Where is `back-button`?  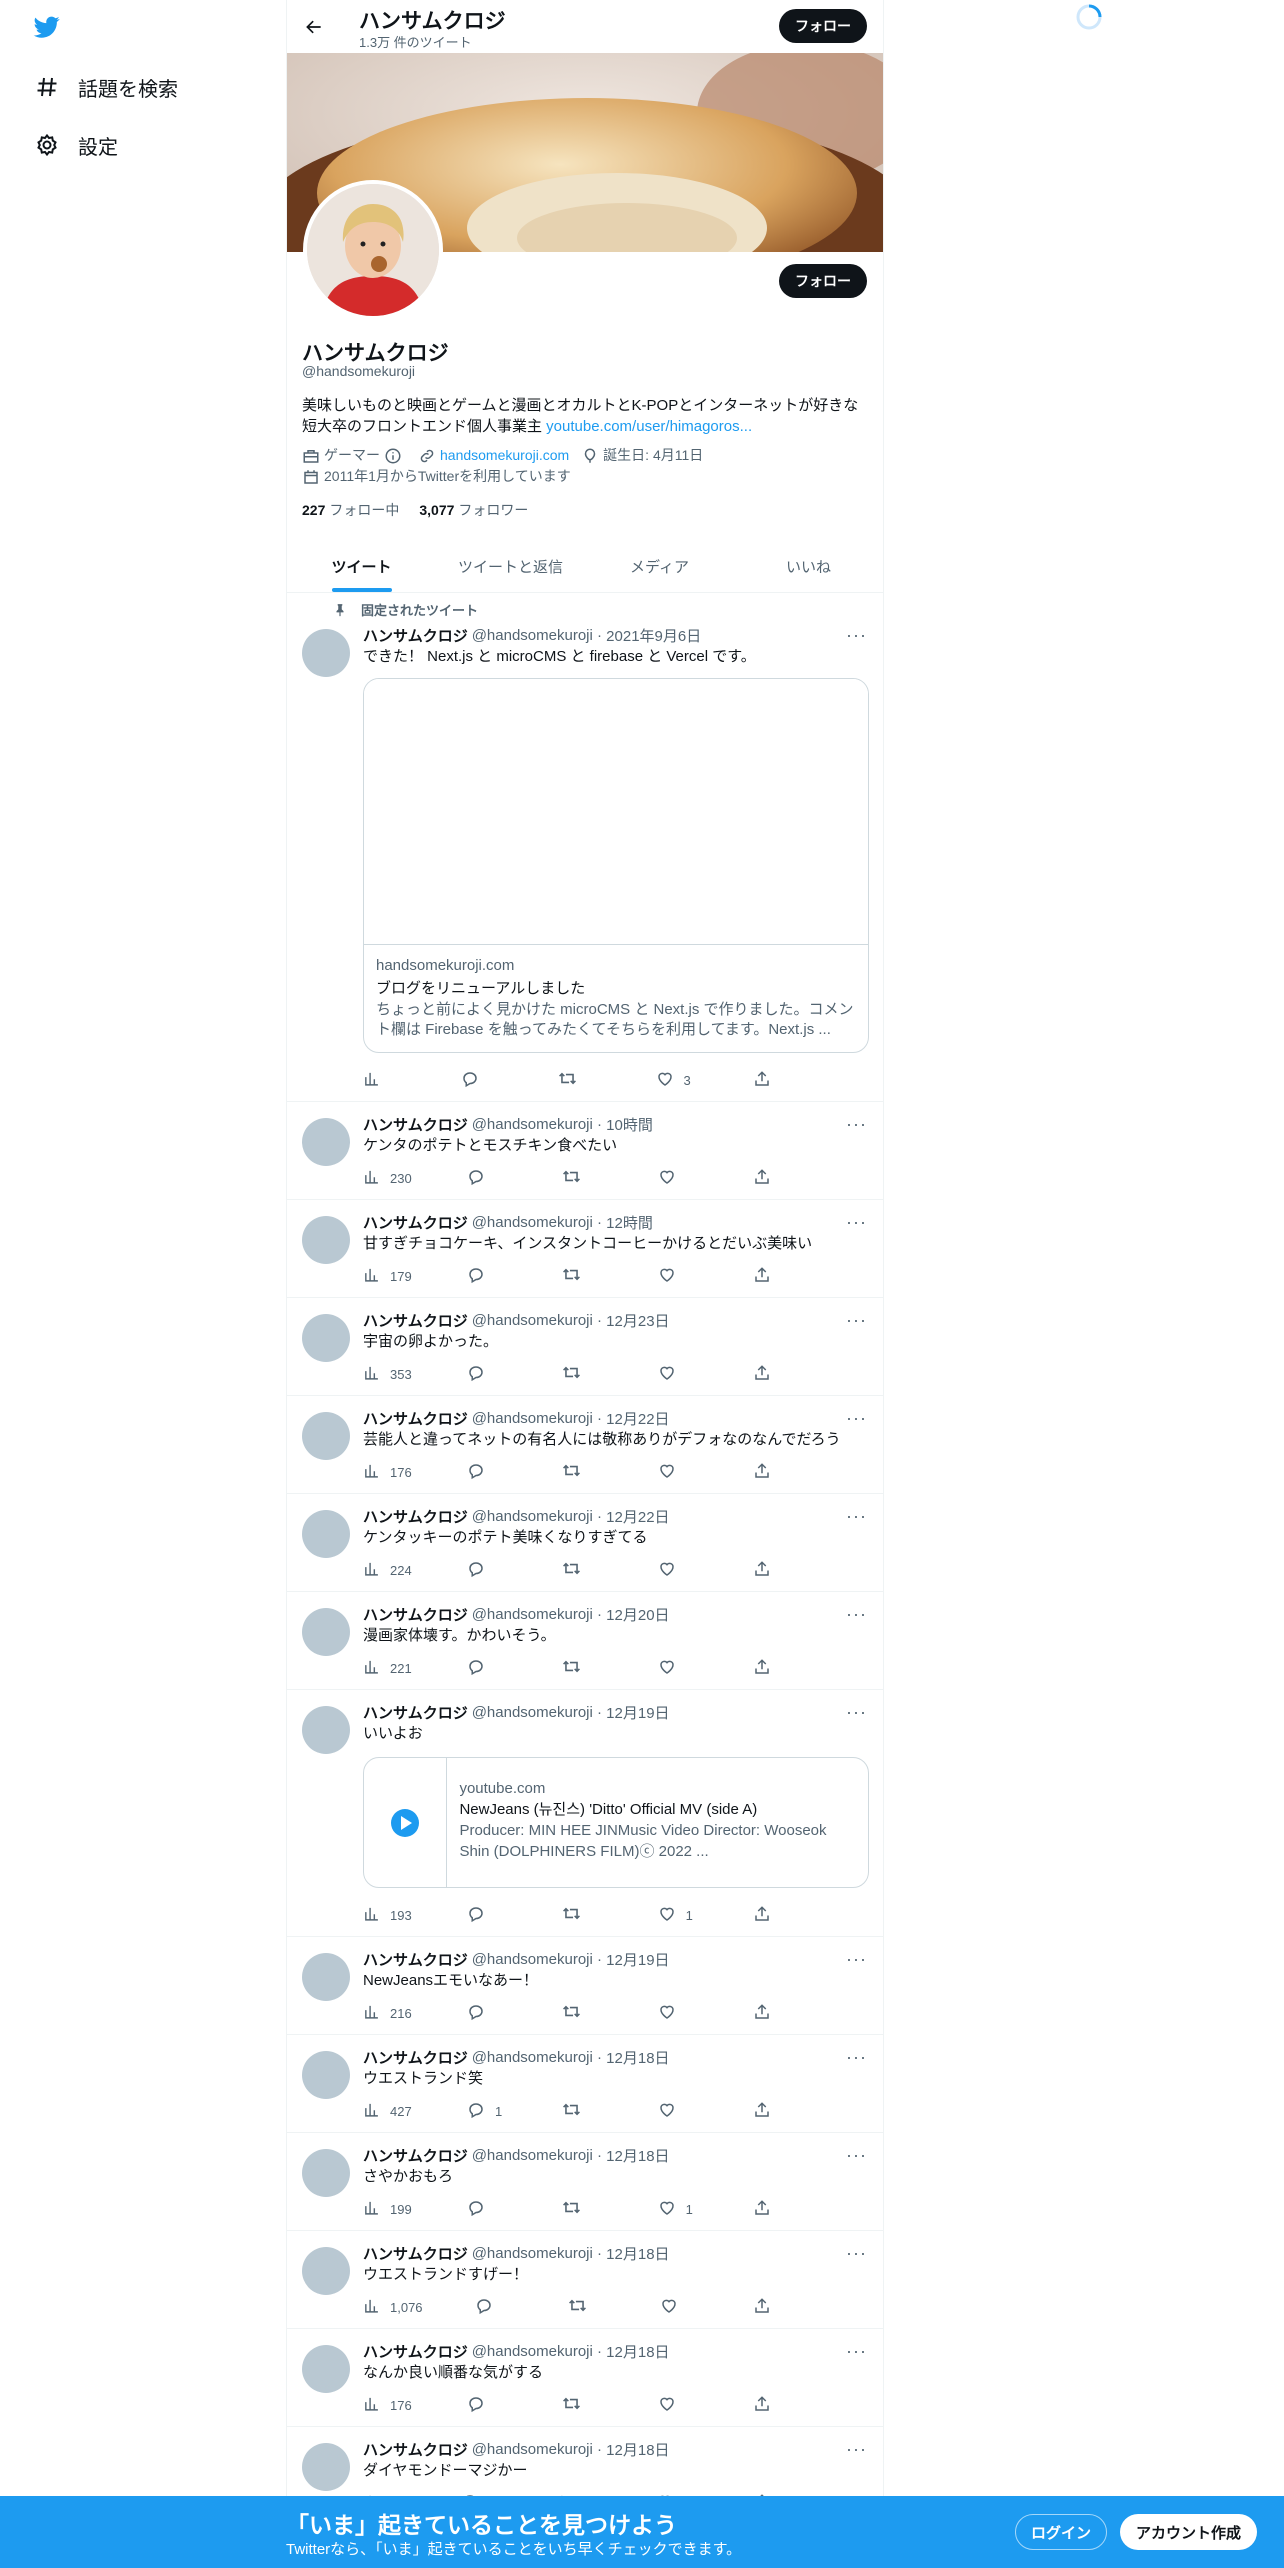
back-button is located at coordinates (314, 27).